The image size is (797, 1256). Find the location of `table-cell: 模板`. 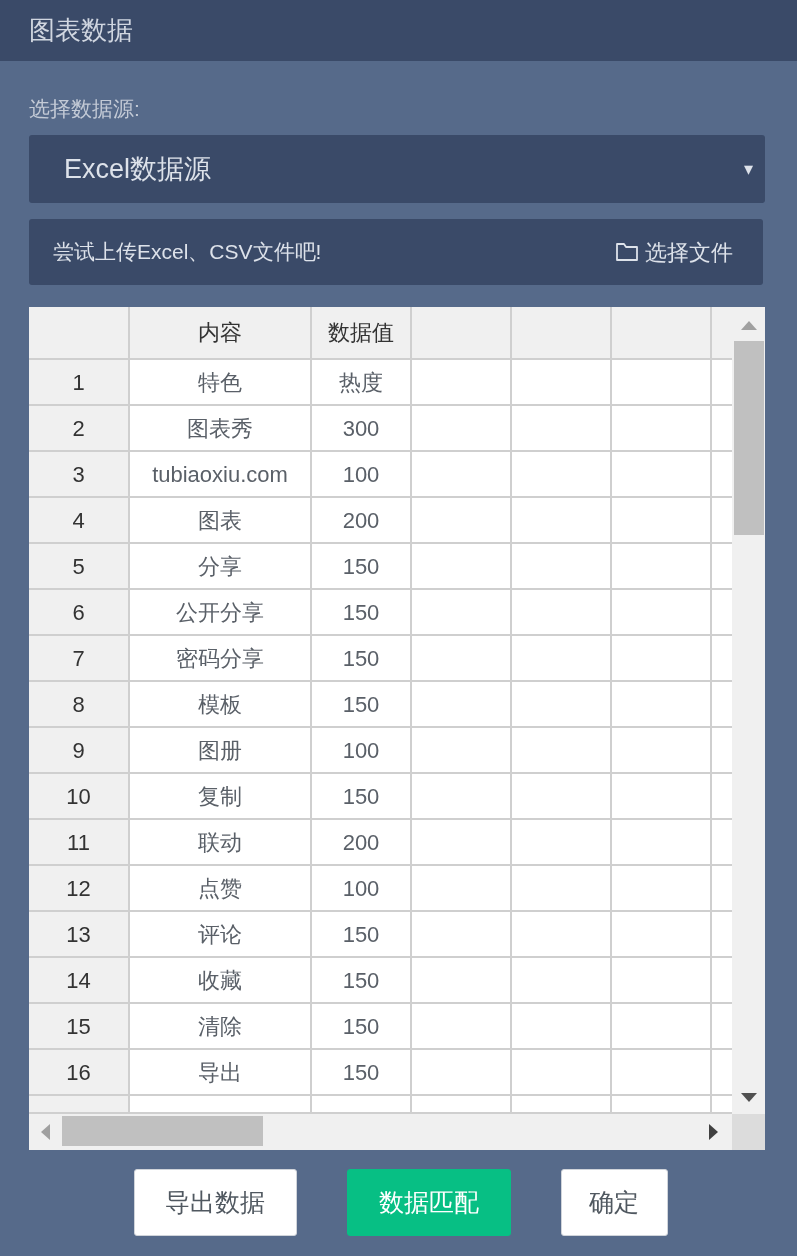

table-cell: 模板 is located at coordinates (221, 705).